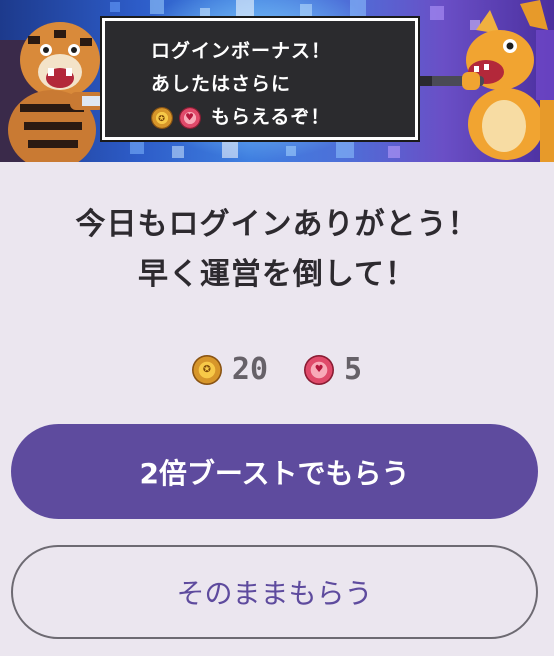 The width and height of the screenshot is (554, 656). Describe the element at coordinates (271, 117) in the screenshot. I see `speech-line-3-text: もらえるぞ！` at that location.